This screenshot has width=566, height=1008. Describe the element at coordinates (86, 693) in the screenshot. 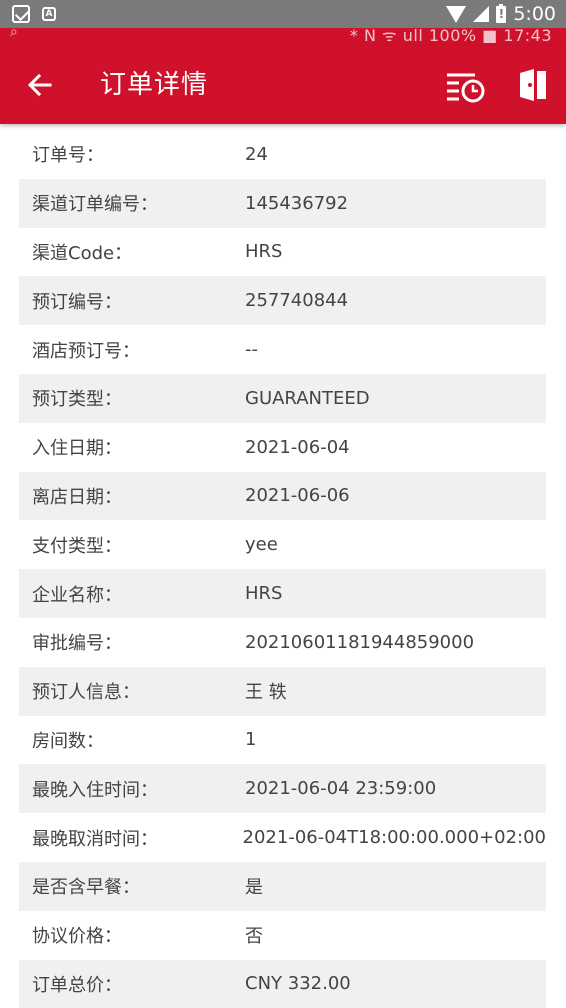

I see `detail-label: 预订人信息：` at that location.